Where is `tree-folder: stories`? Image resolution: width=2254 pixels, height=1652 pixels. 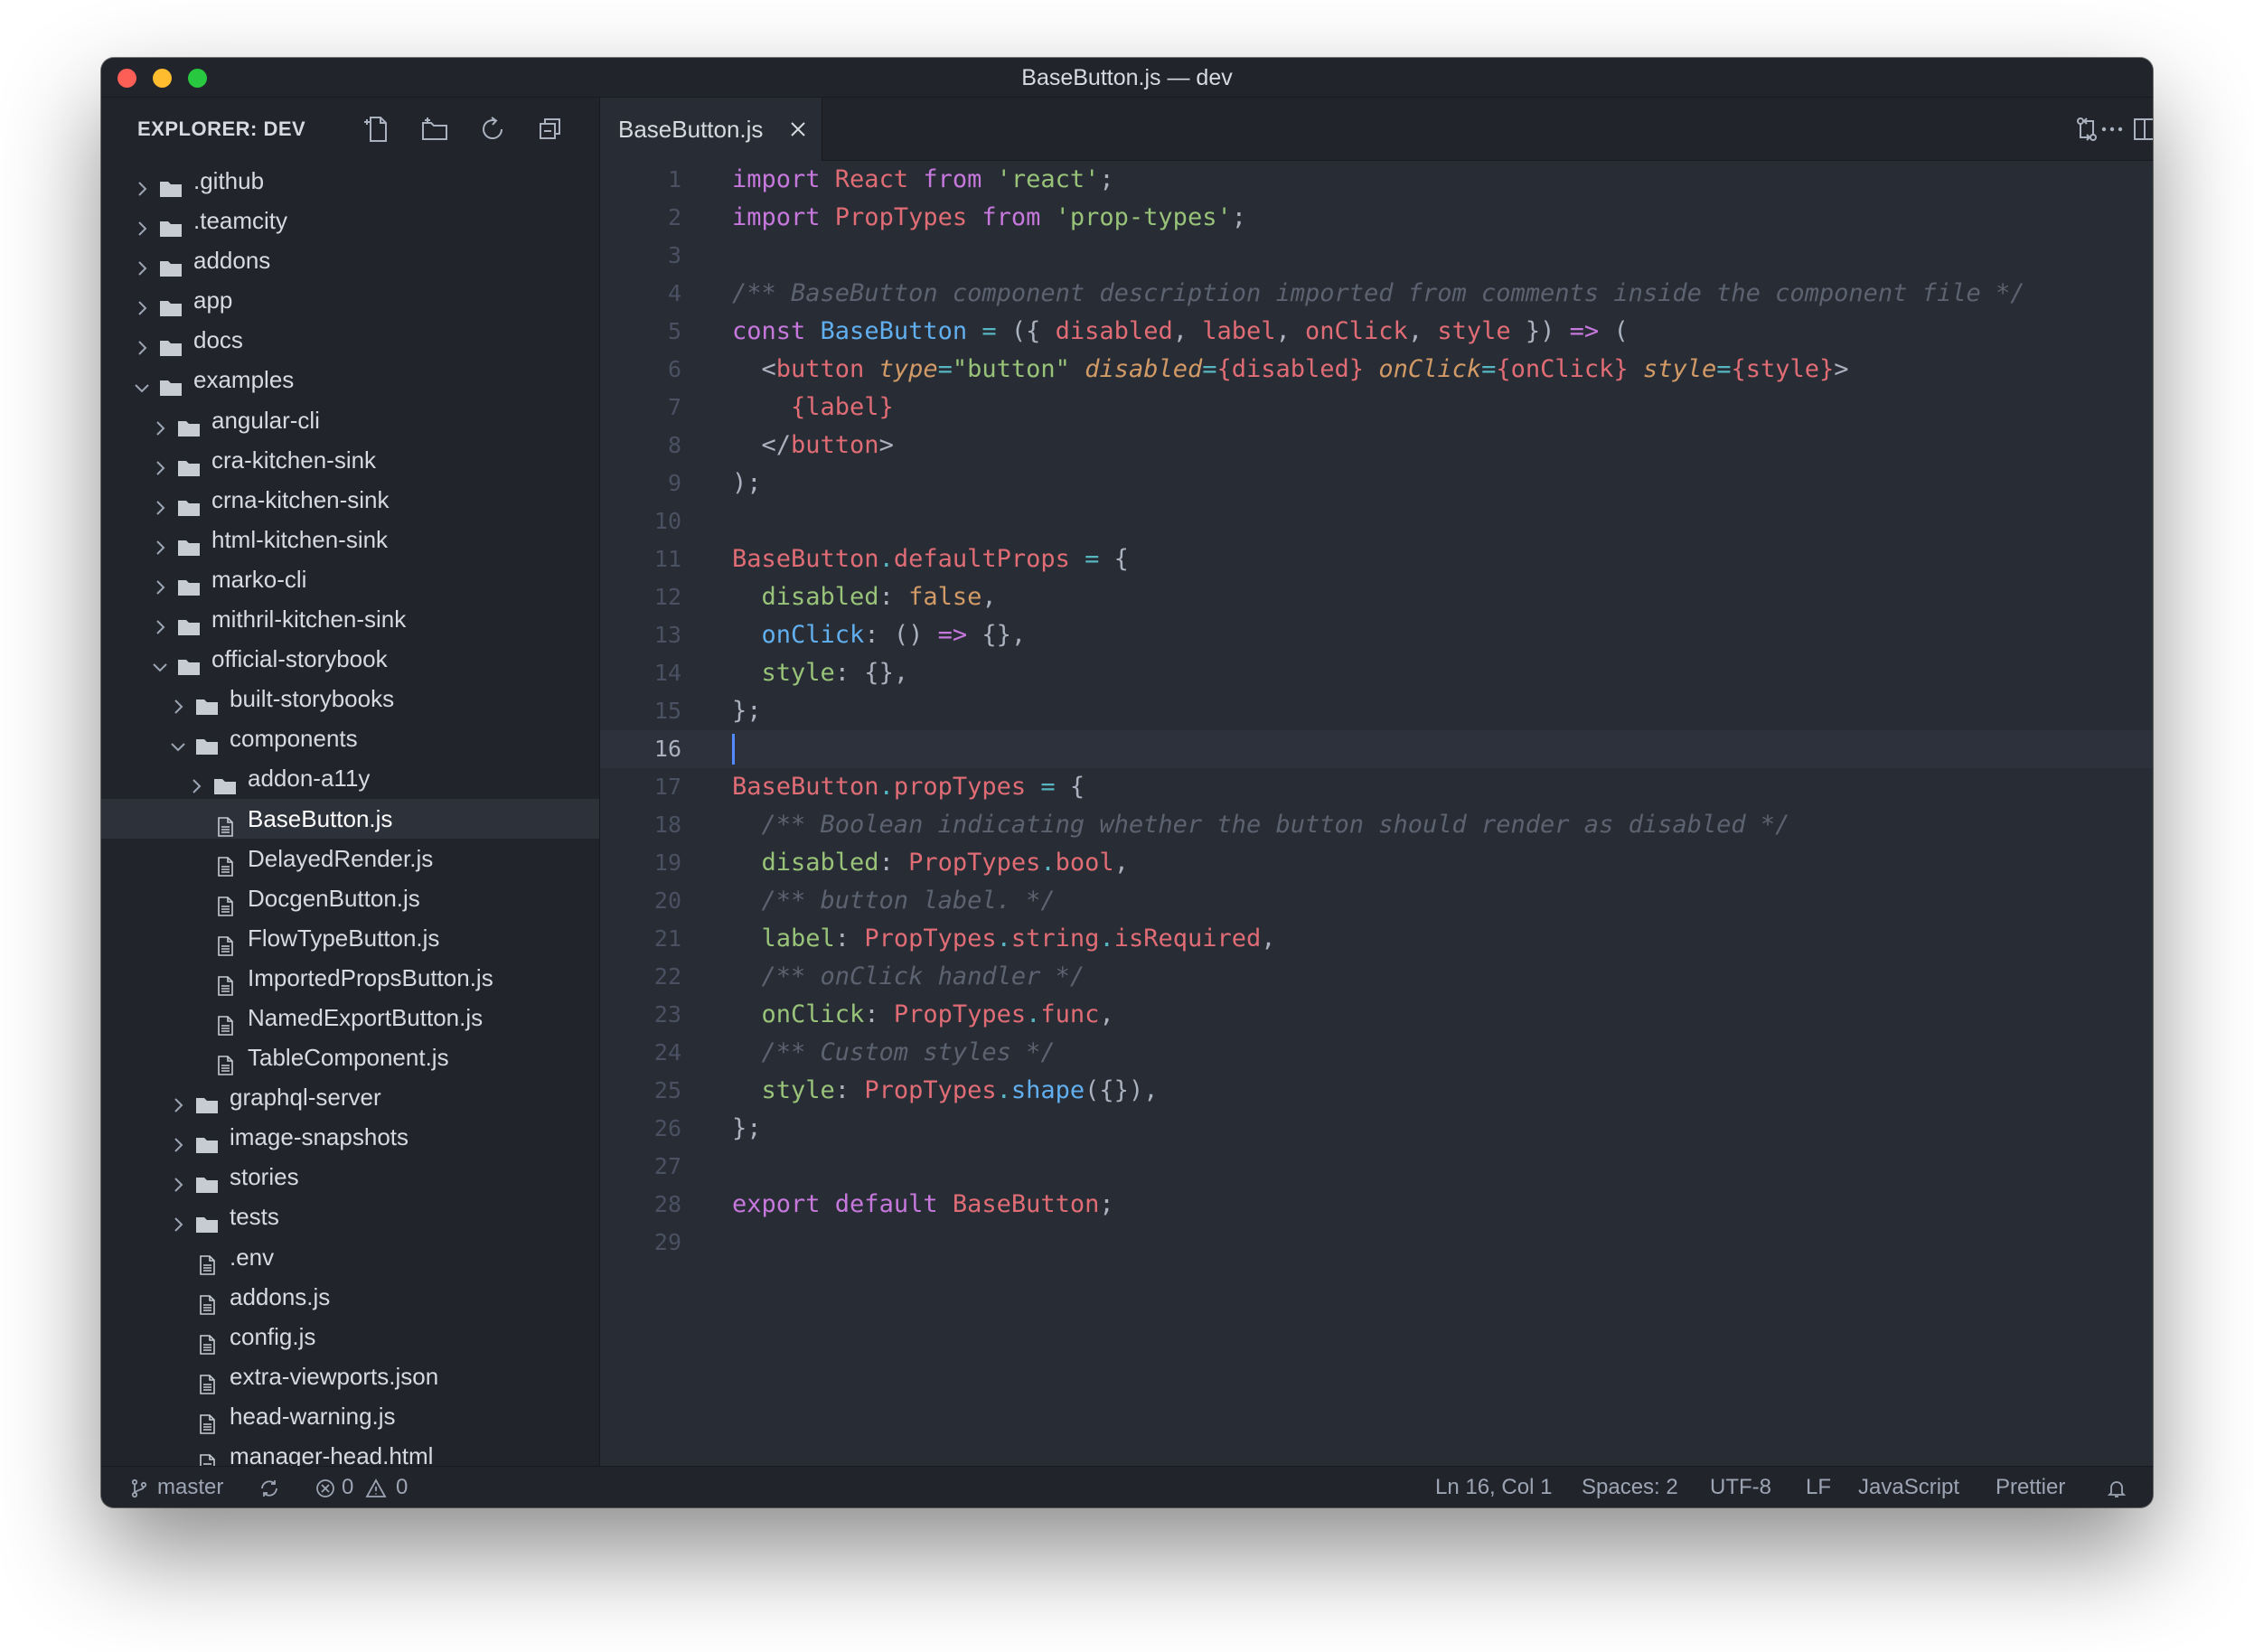
tree-folder: stories is located at coordinates (350, 1177).